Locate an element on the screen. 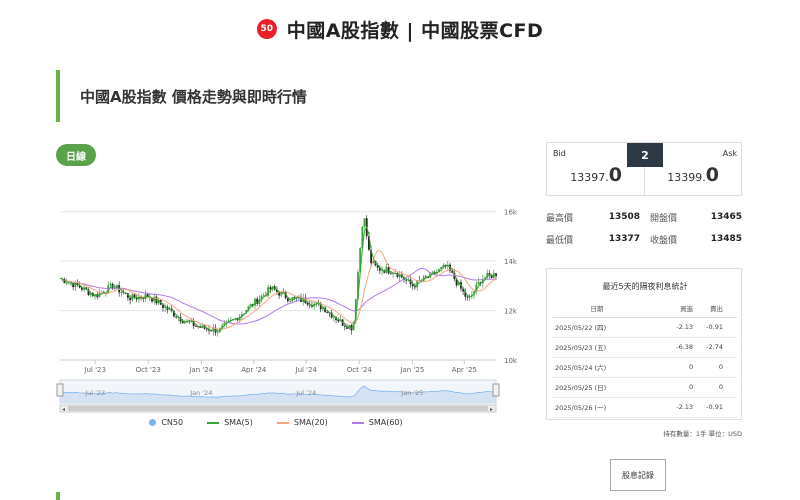  legend-label: SMA(60) is located at coordinates (385, 422).